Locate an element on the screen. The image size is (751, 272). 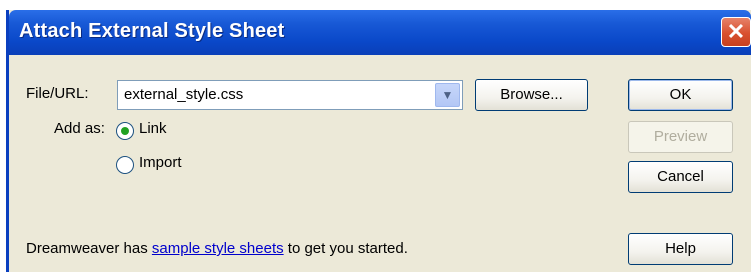
ok-button-label: OK is located at coordinates (680, 94).